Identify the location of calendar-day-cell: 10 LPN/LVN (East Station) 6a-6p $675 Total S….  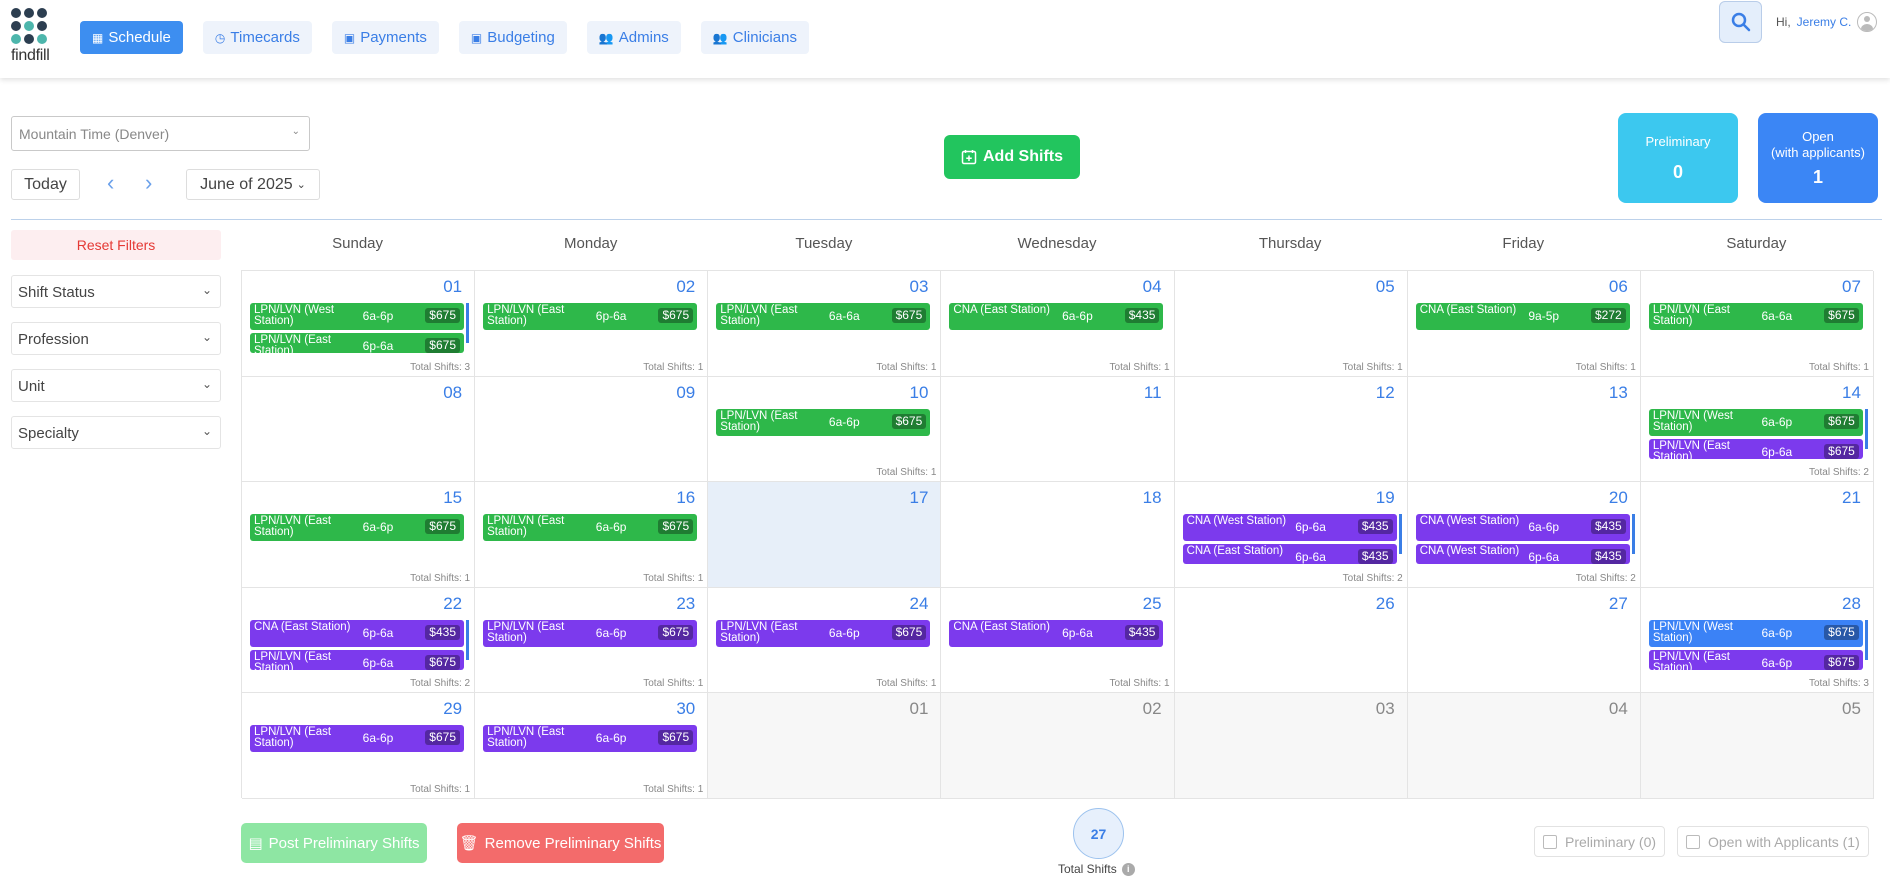
(825, 429).